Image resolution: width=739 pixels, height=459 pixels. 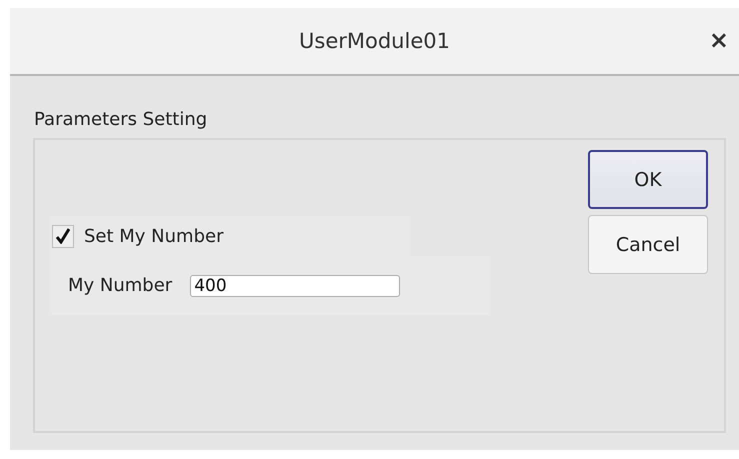 I want to click on number-field: 400, so click(x=295, y=285).